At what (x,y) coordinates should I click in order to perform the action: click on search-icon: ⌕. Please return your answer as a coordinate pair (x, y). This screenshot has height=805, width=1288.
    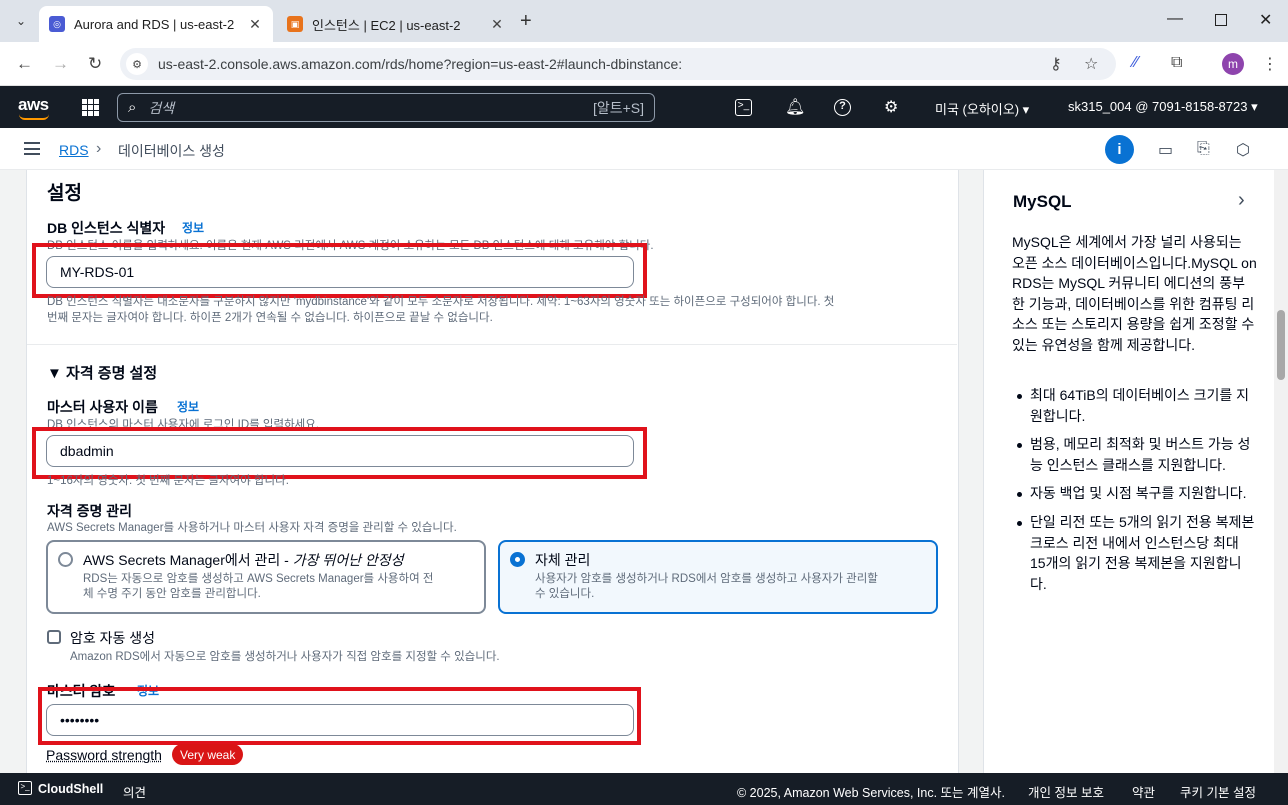
    Looking at the image, I should click on (132, 107).